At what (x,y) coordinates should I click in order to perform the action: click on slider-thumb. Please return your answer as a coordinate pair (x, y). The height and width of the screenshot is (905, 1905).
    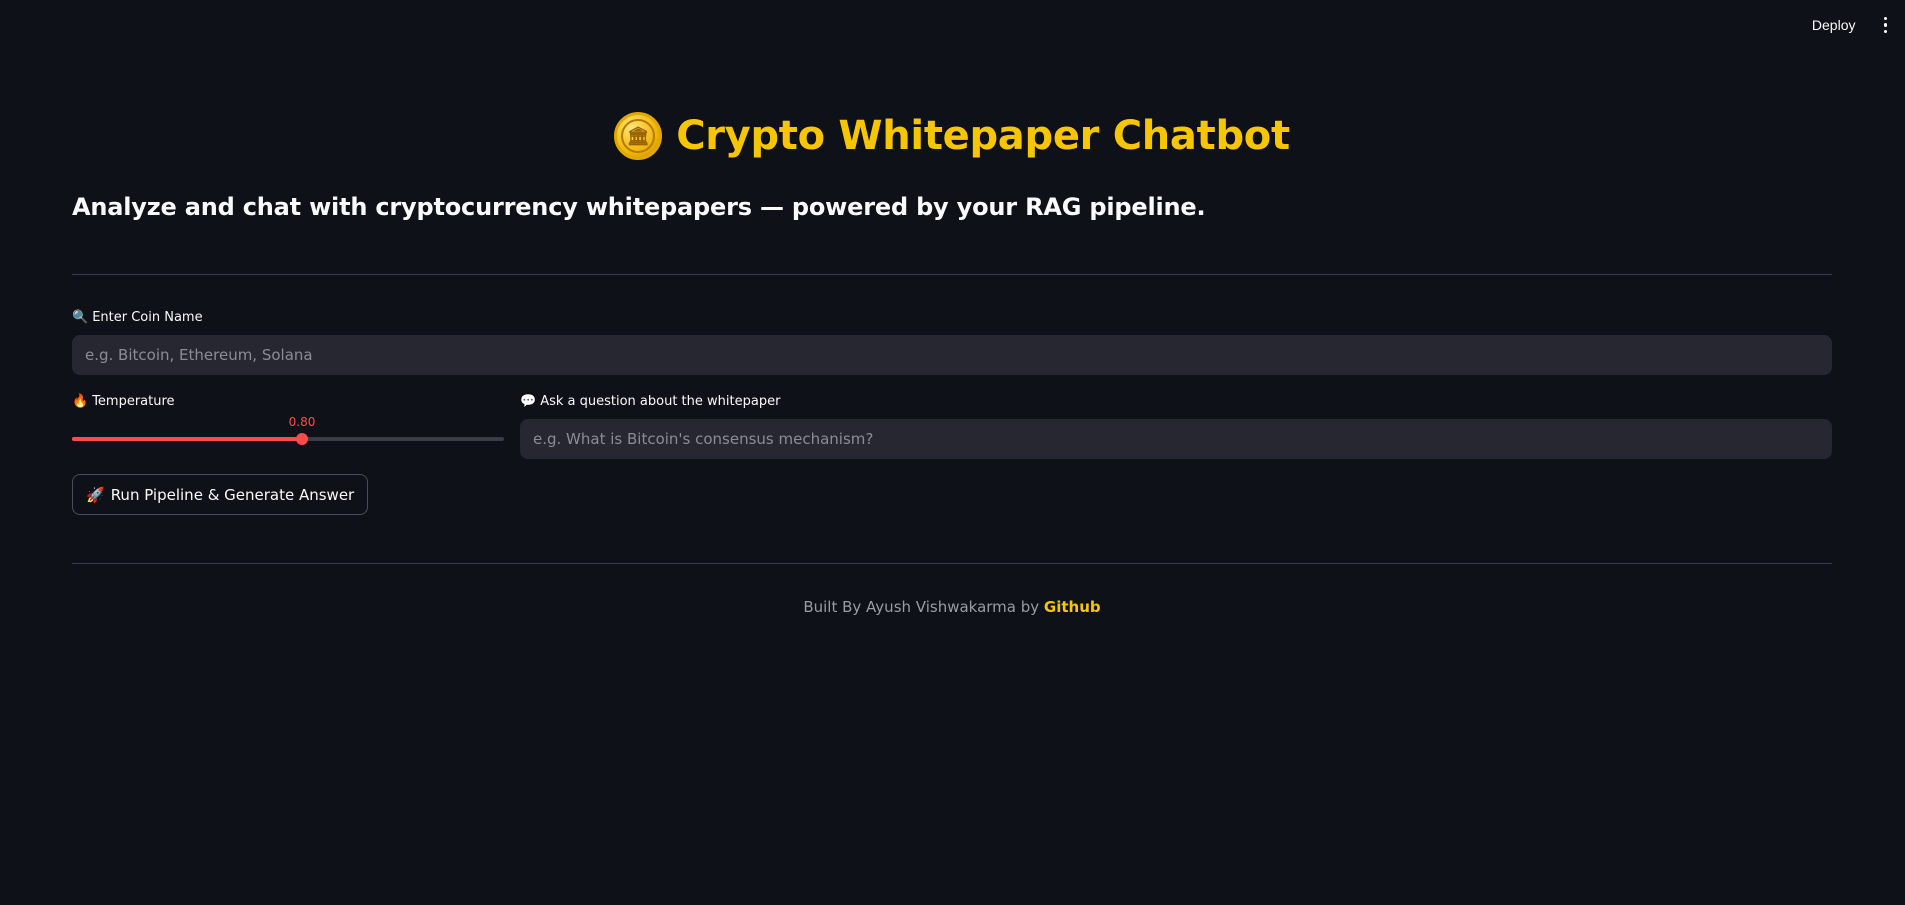
    Looking at the image, I should click on (302, 439).